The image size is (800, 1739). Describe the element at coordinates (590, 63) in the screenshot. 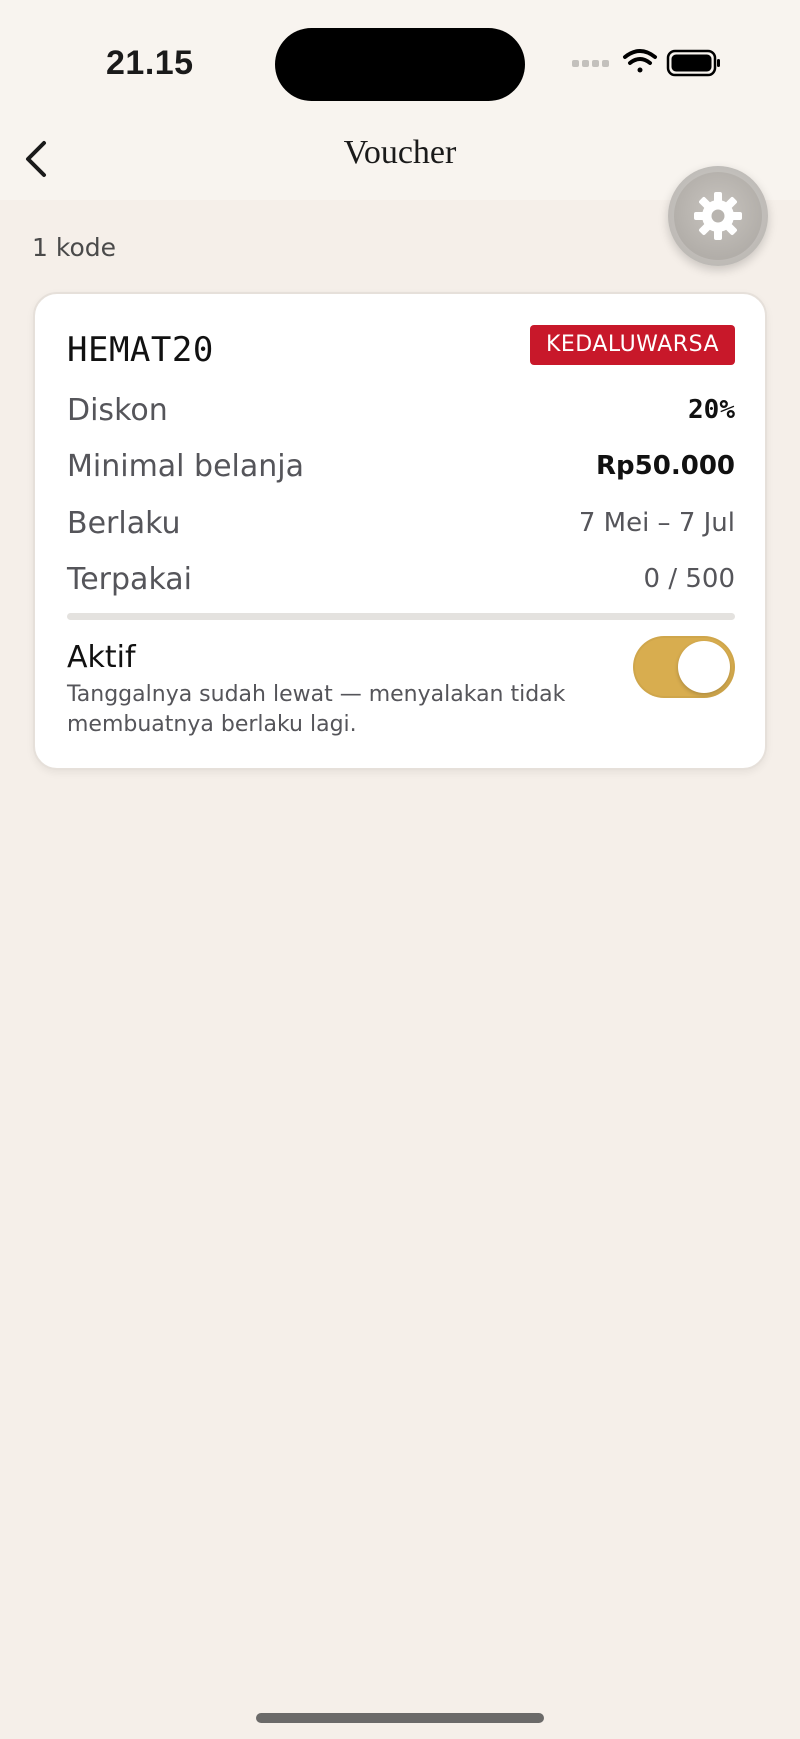

I see `signal-icon` at that location.